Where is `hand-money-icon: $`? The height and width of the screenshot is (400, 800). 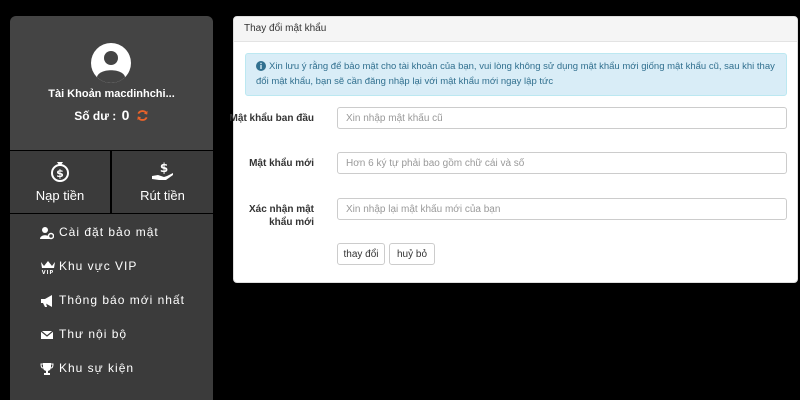
hand-money-icon: $ is located at coordinates (162, 172).